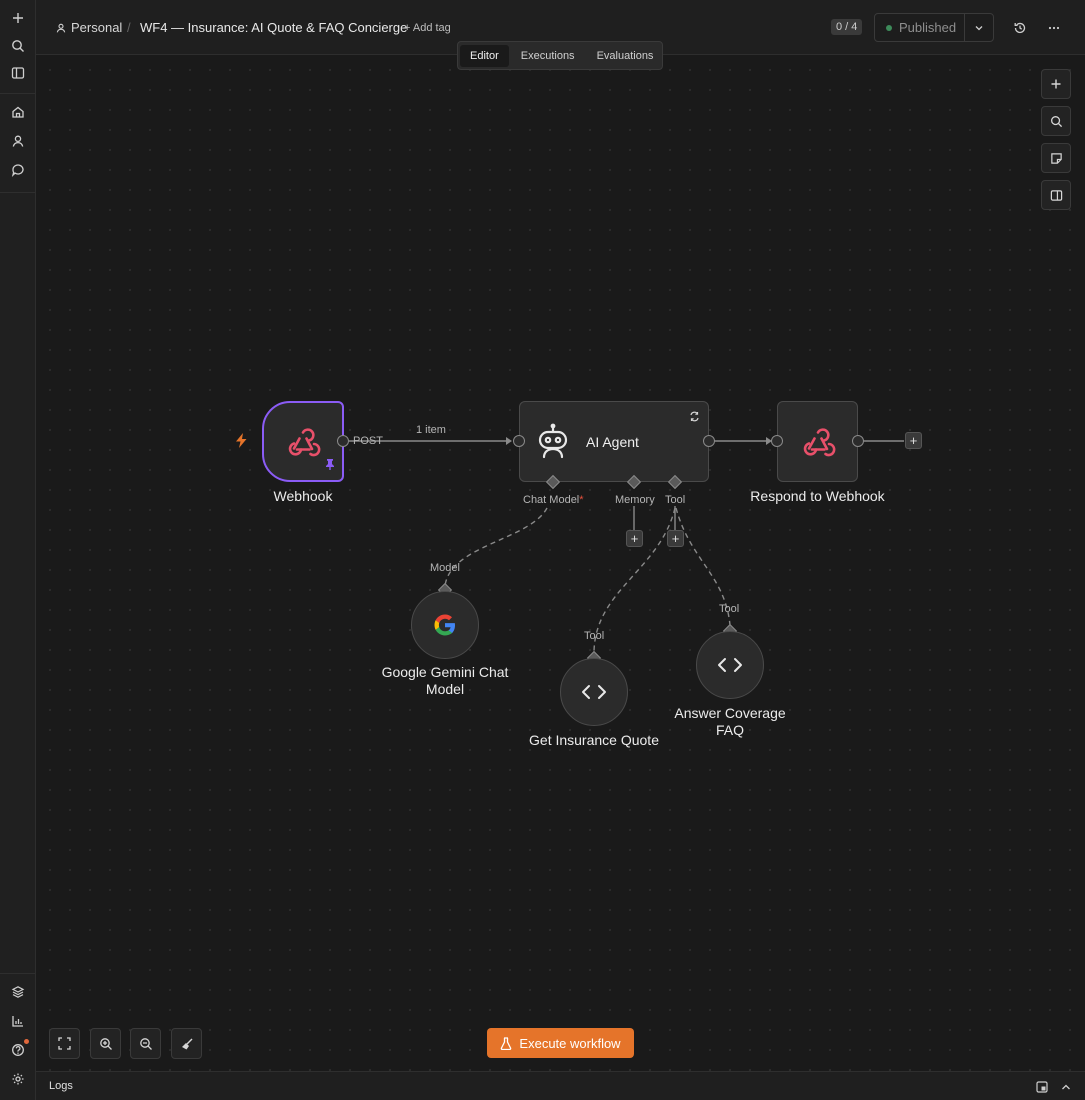 The height and width of the screenshot is (1100, 1085). I want to click on zoom-in-button, so click(105, 1043).